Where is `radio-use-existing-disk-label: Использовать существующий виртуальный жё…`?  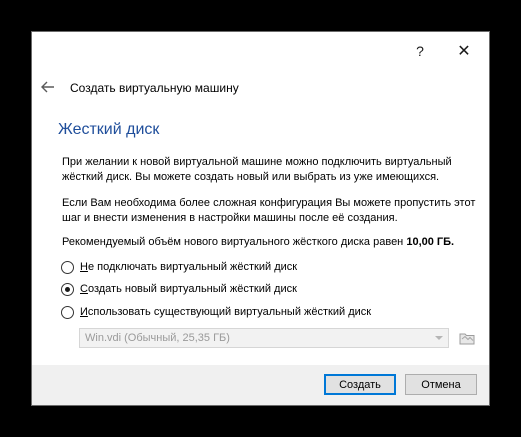 radio-use-existing-disk-label: Использовать существующий виртуальный жё… is located at coordinates (226, 312).